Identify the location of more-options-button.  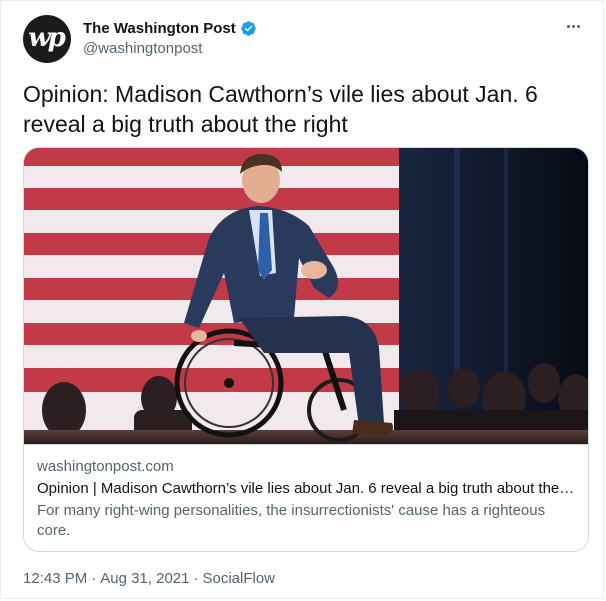
(573, 26).